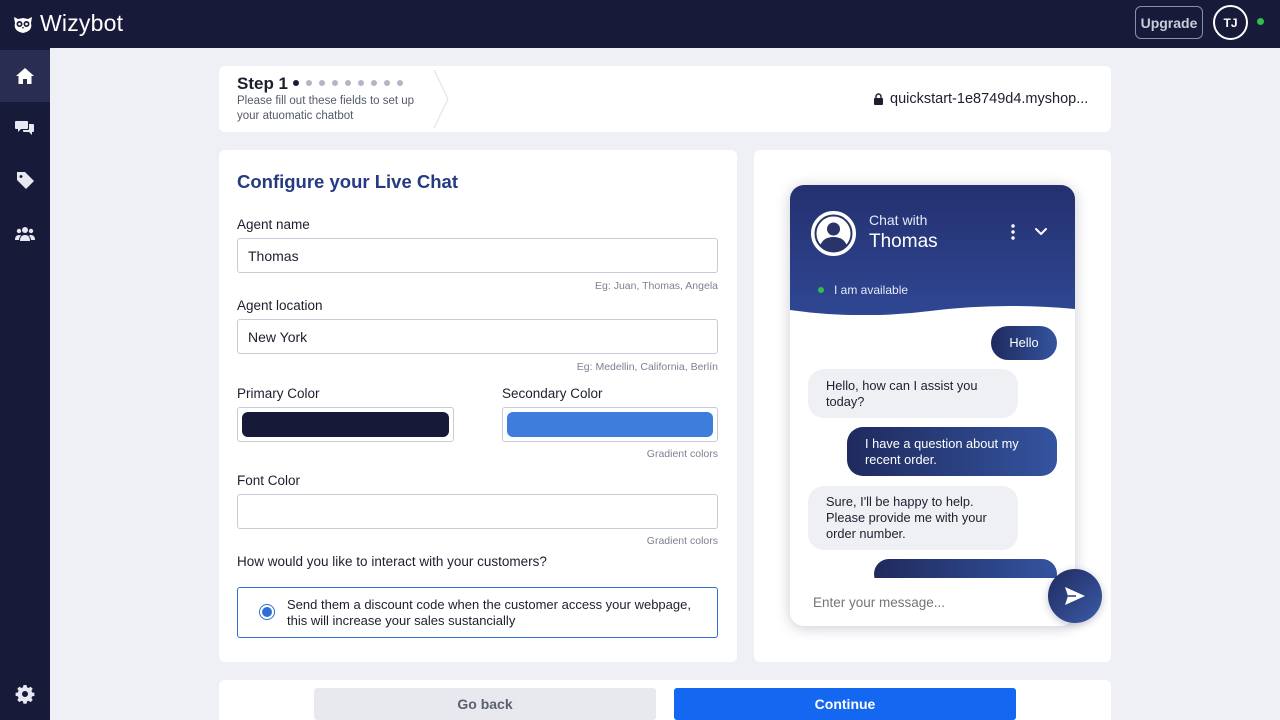 The image size is (1280, 720). I want to click on chat-message-user: I have a question about my recent order., so click(952, 451).